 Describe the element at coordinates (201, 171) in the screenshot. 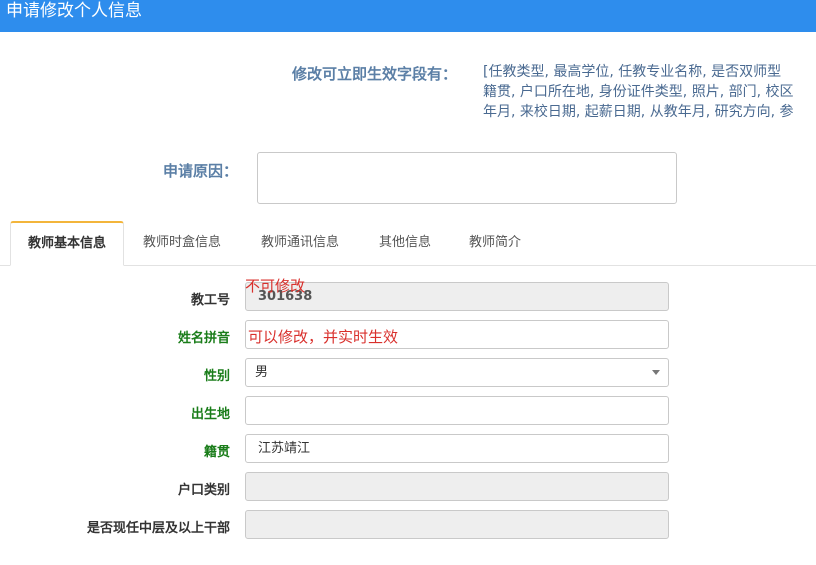

I see `reason-label: 申请原因：` at that location.